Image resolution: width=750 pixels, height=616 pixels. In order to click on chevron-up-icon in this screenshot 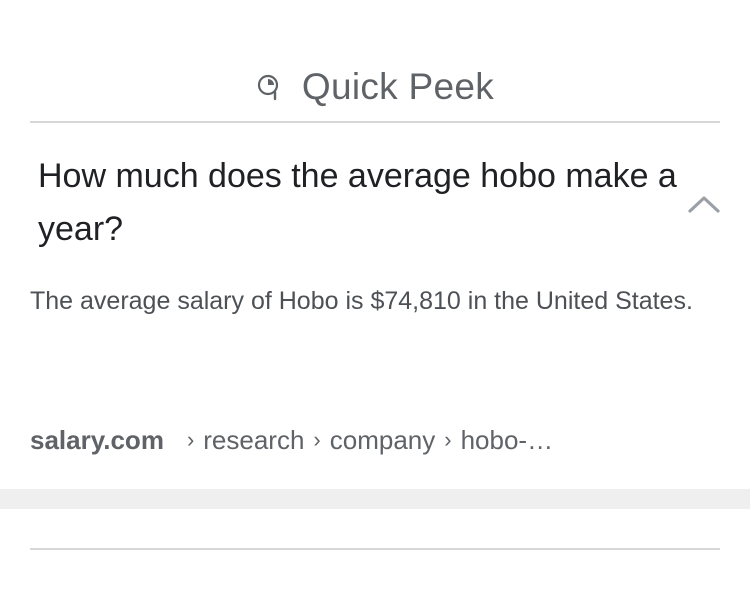, I will do `click(704, 203)`.